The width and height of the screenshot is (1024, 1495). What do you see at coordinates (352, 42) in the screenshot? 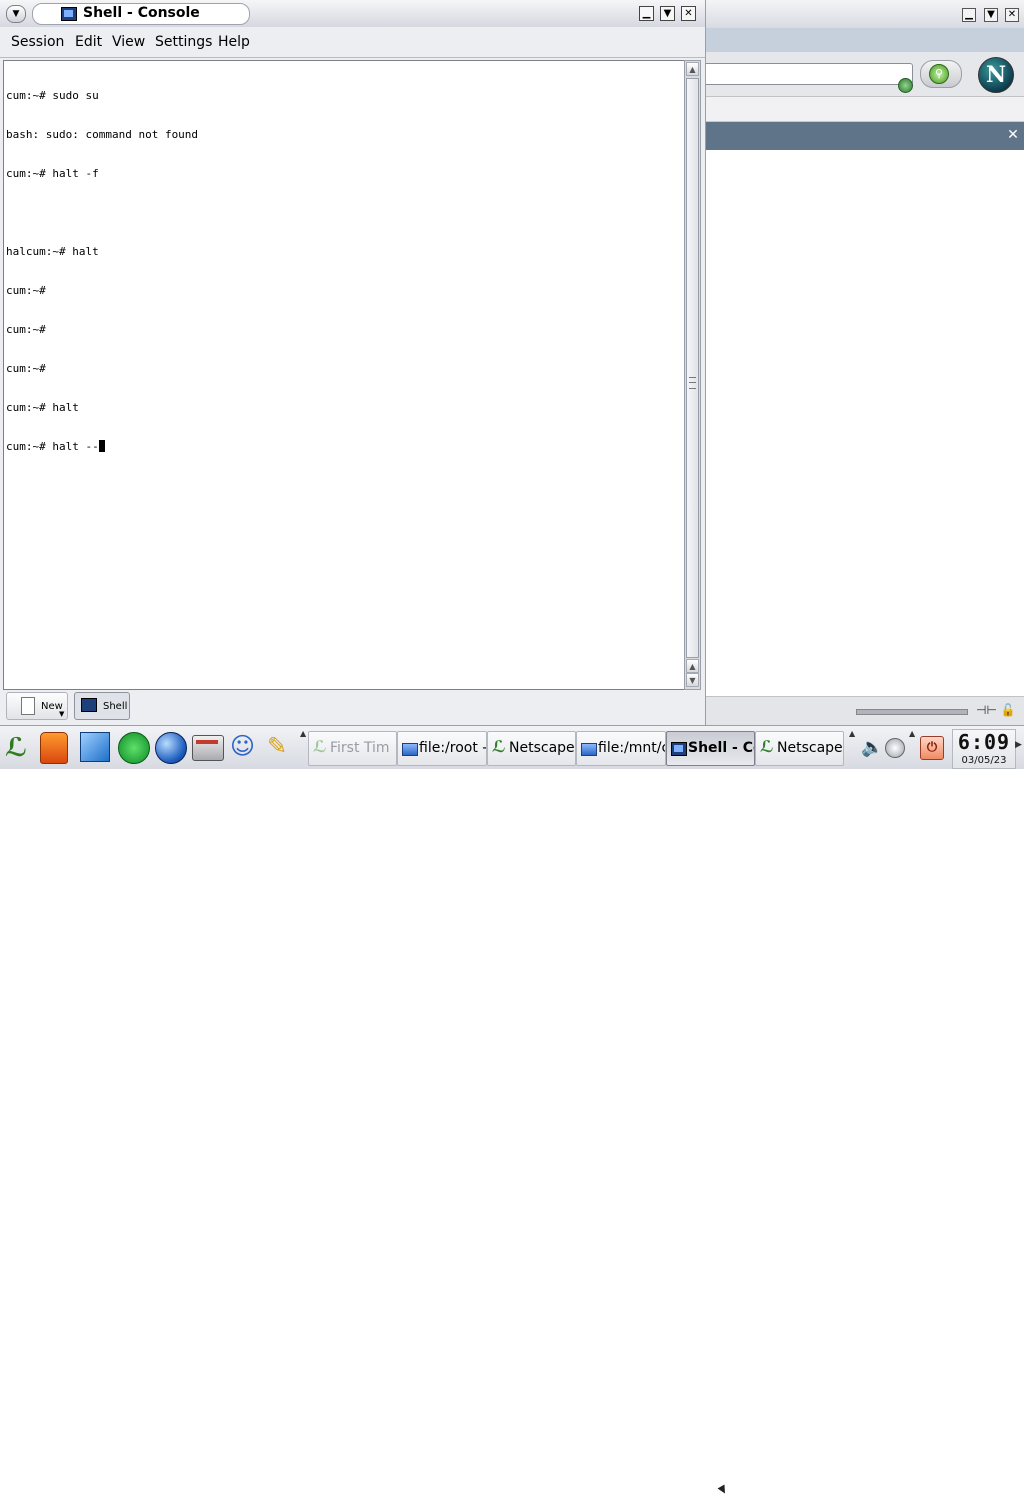
I see `menu-bar: Session Edit View Settings Help` at bounding box center [352, 42].